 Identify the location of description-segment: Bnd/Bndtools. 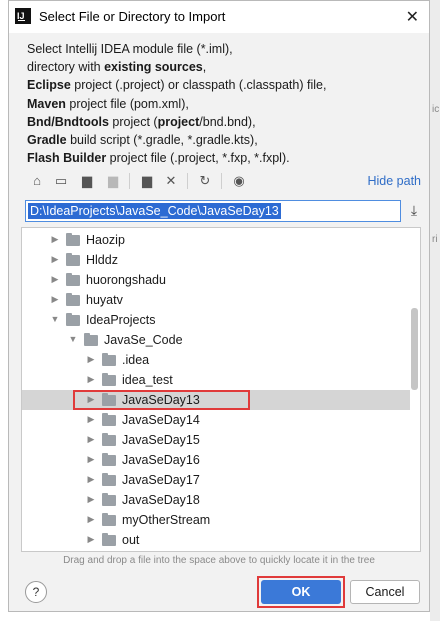
(68, 121).